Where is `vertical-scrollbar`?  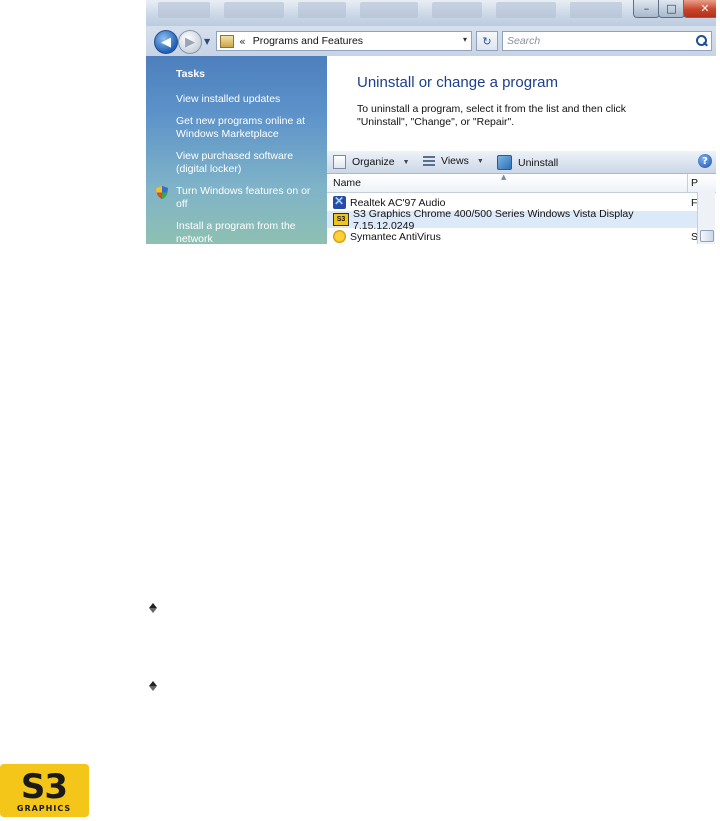
vertical-scrollbar is located at coordinates (706, 218).